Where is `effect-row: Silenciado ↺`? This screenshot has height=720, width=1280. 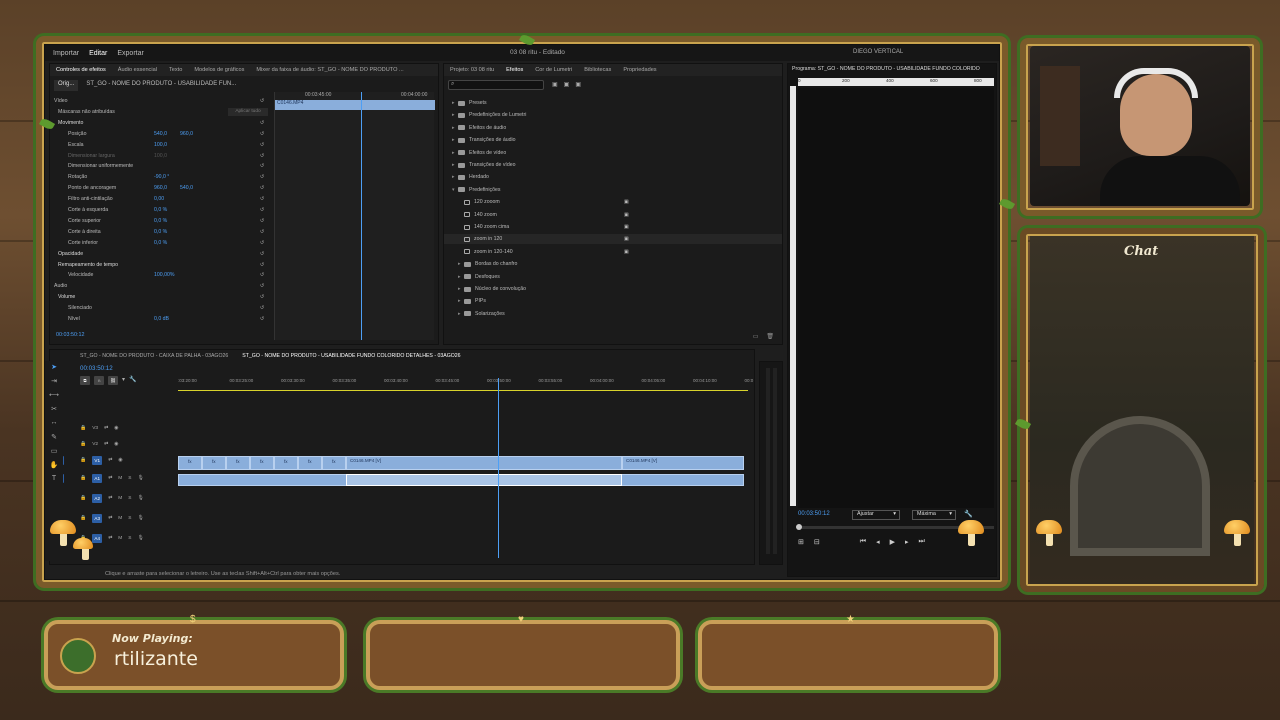 effect-row: Silenciado ↺ is located at coordinates (164, 308).